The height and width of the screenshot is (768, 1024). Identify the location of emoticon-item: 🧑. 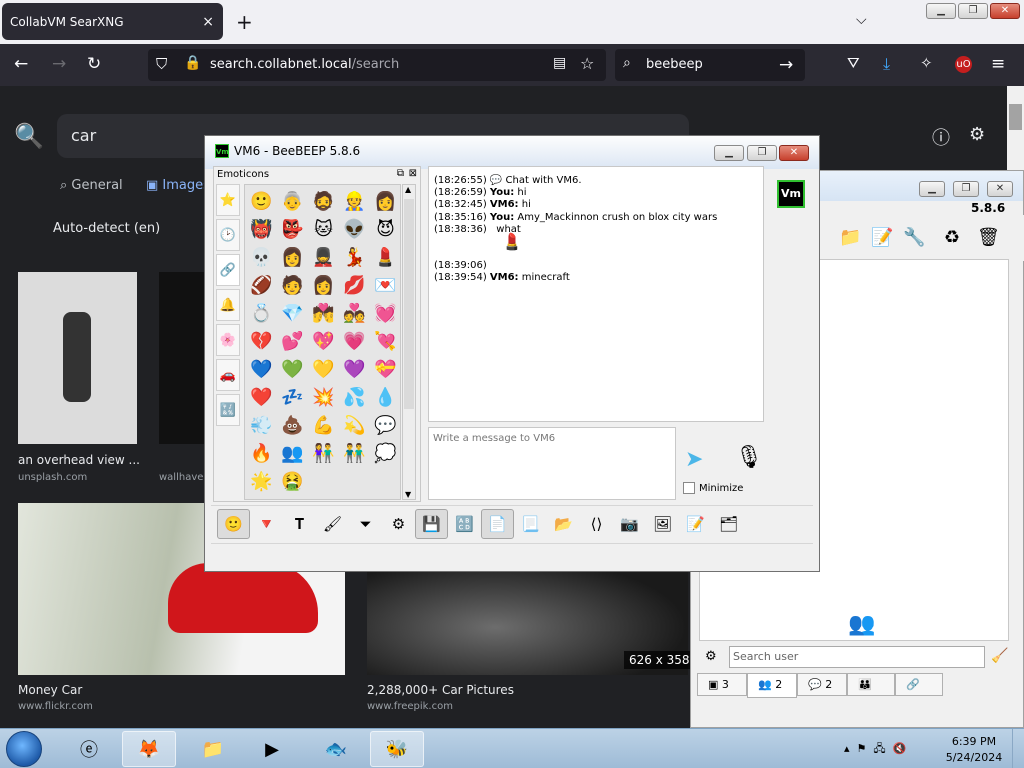
(292, 286).